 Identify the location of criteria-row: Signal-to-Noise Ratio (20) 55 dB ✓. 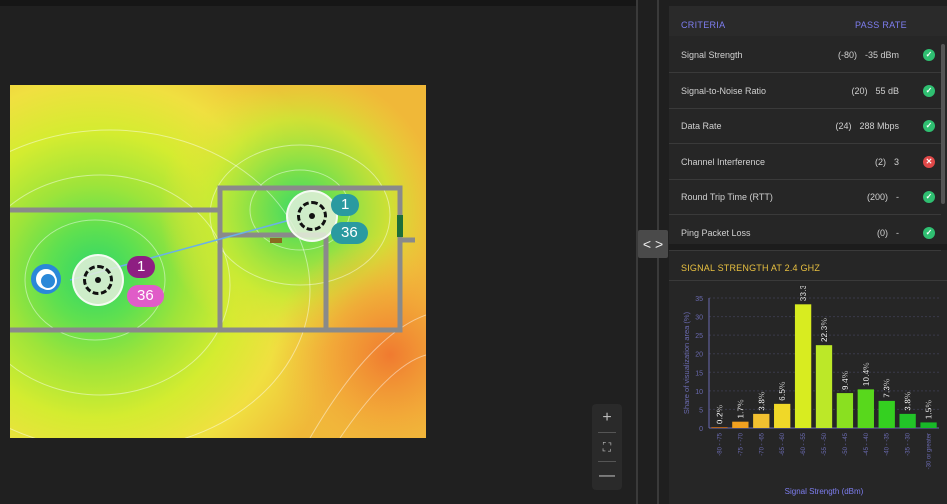
(805, 91).